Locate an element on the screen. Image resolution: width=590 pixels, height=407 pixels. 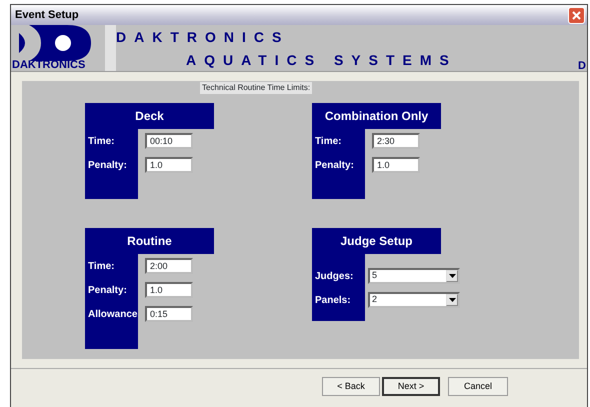
field-label: Judges: is located at coordinates (338, 276).